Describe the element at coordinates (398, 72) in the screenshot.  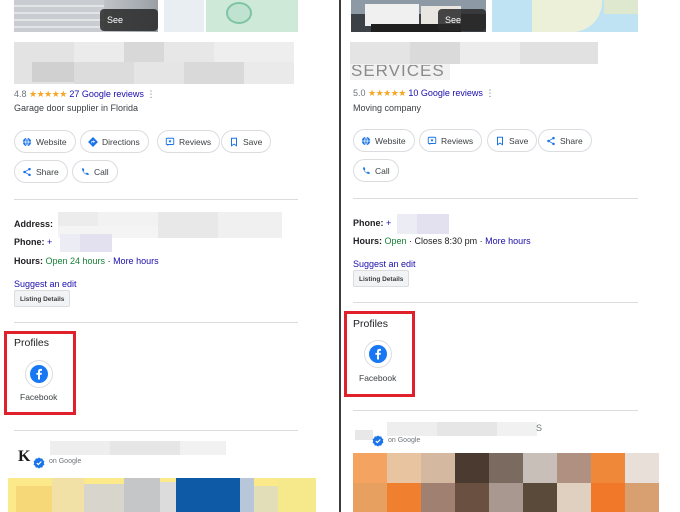
I see `business-name-partial: SERVICES` at that location.